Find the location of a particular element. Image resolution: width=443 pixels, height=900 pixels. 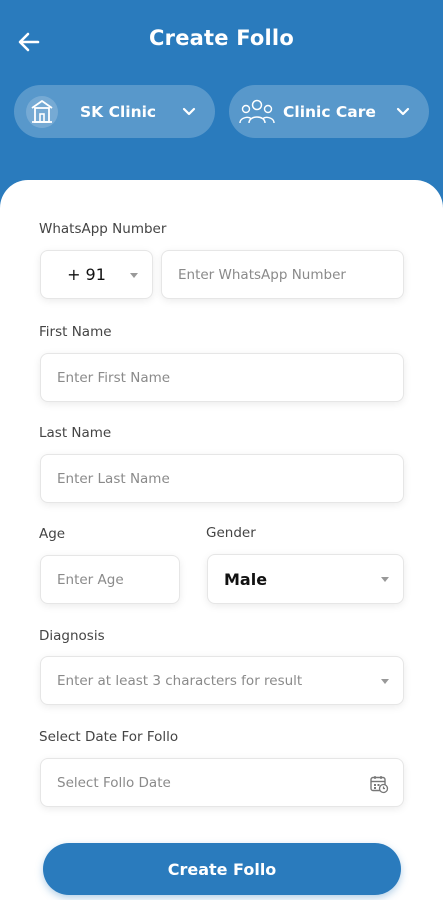

diagnosis-select: Enter at least 3 characters for result is located at coordinates (222, 680).